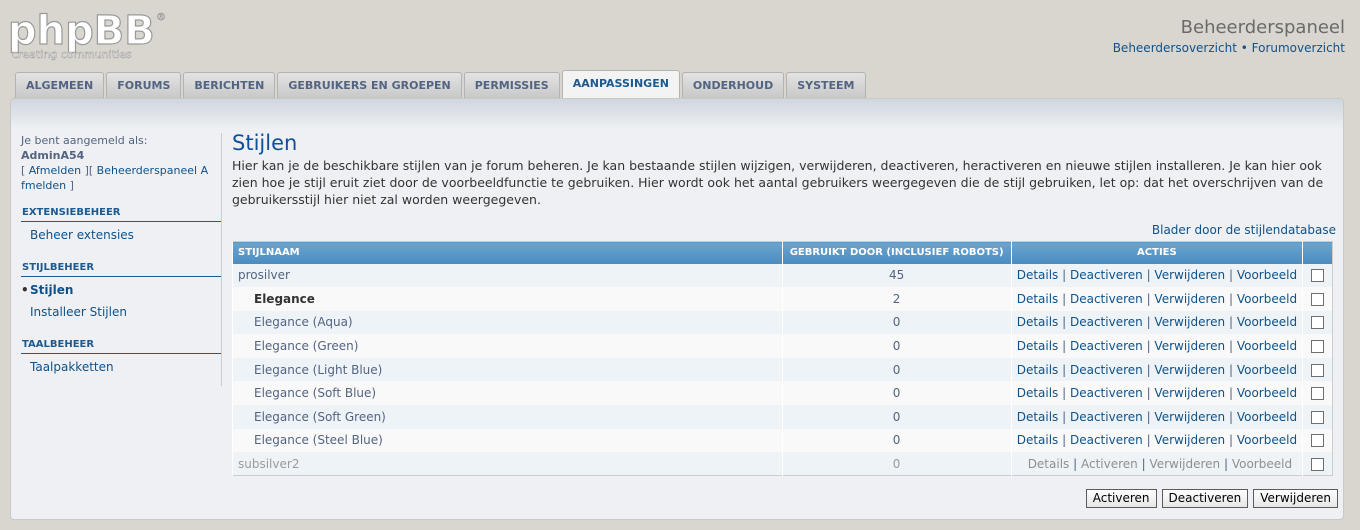 The width and height of the screenshot is (1360, 530). What do you see at coordinates (221, 259) in the screenshot?
I see `sidebar-divider` at bounding box center [221, 259].